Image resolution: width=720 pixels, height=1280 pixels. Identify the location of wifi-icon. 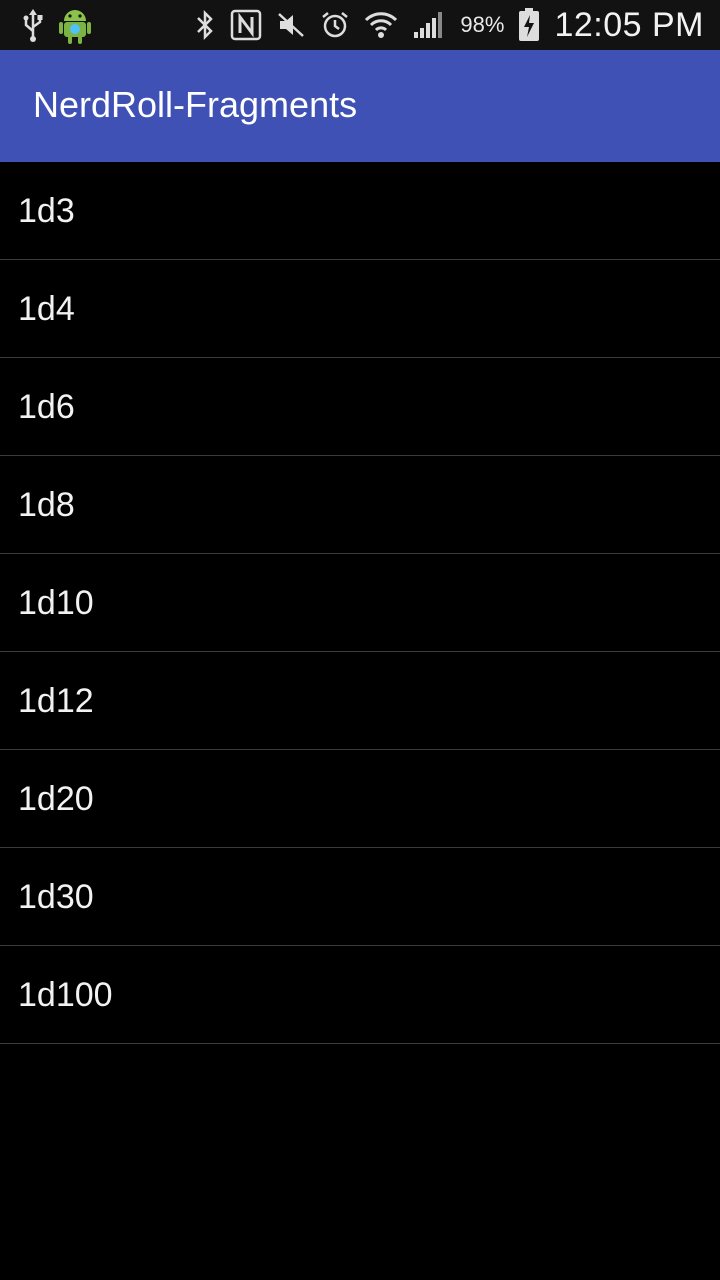
(381, 25).